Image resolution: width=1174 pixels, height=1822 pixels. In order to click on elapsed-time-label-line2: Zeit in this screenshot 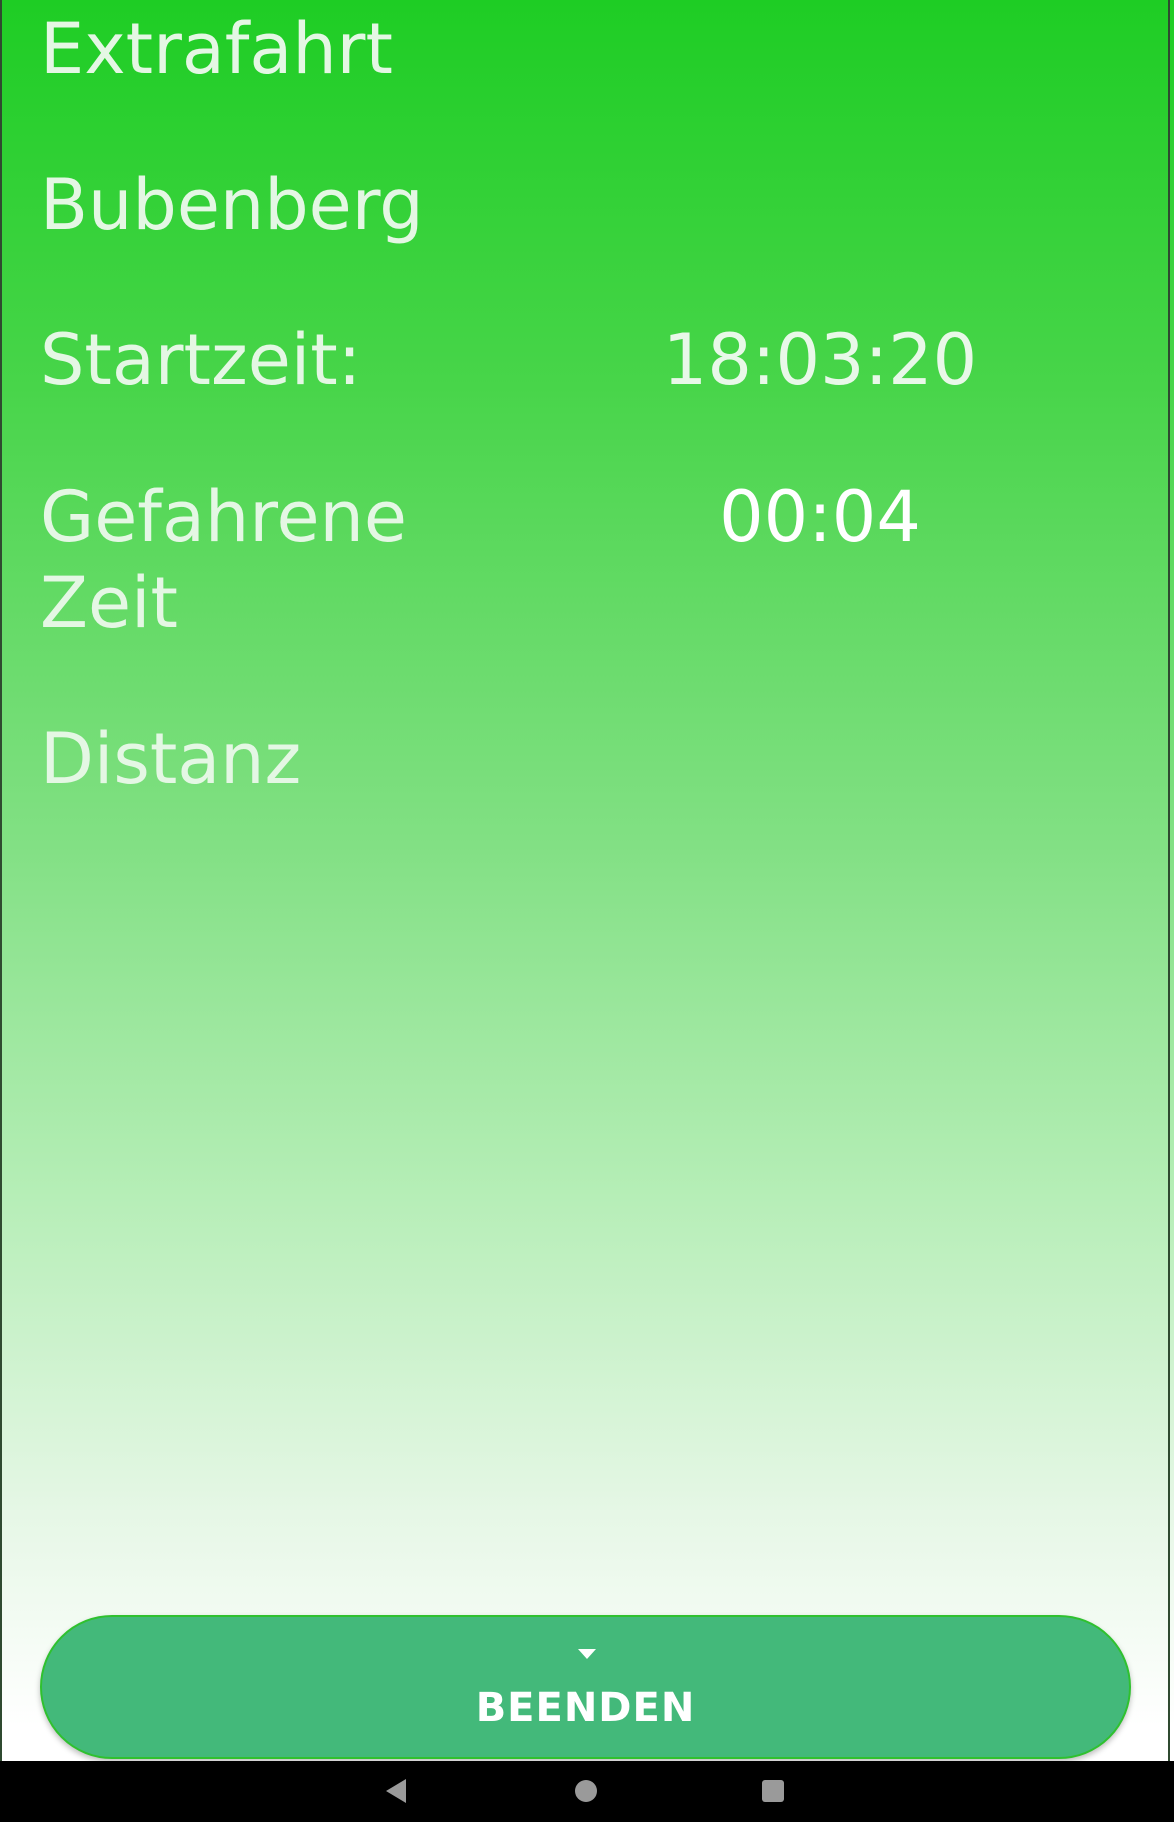, I will do `click(109, 603)`.